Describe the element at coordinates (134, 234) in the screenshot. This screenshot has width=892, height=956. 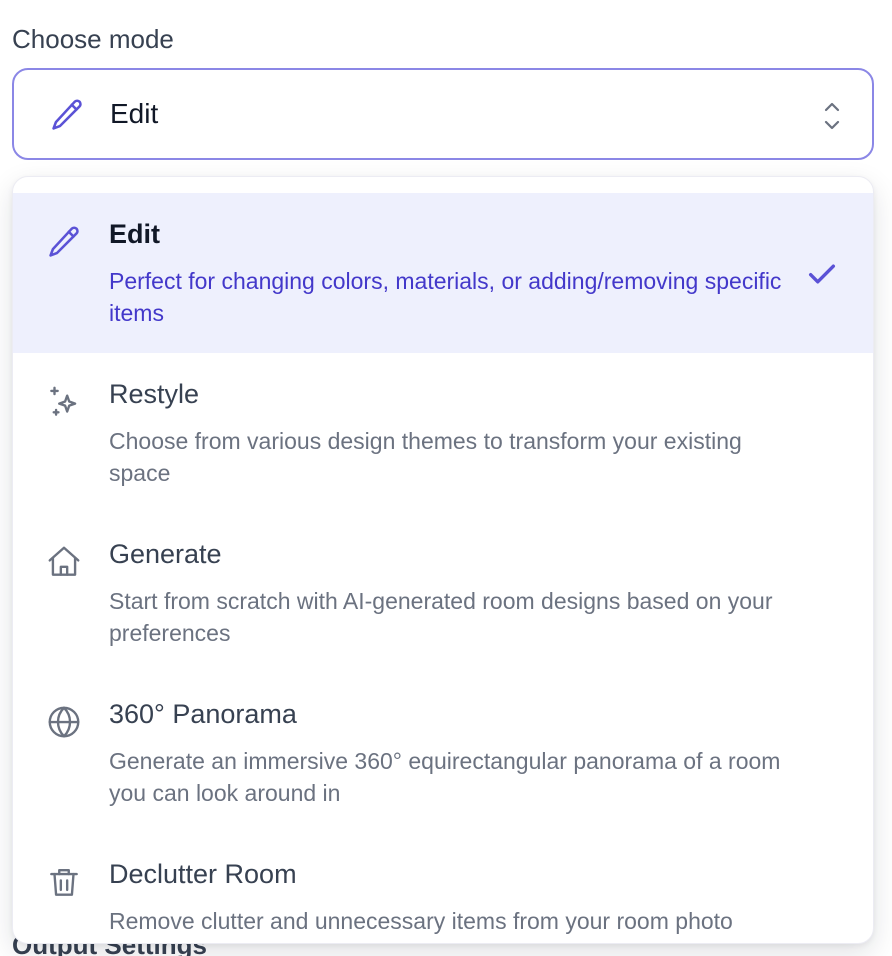
I see `option-title: Edit` at that location.